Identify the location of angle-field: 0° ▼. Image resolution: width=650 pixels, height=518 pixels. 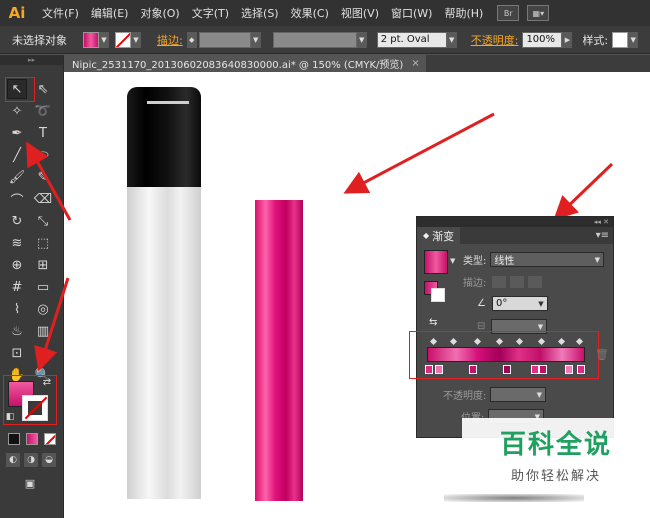
(519, 303).